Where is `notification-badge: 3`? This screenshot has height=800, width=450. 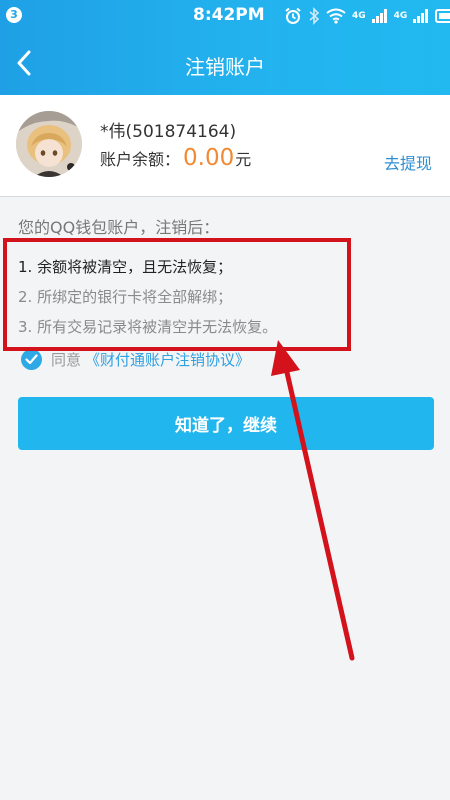 notification-badge: 3 is located at coordinates (14, 15).